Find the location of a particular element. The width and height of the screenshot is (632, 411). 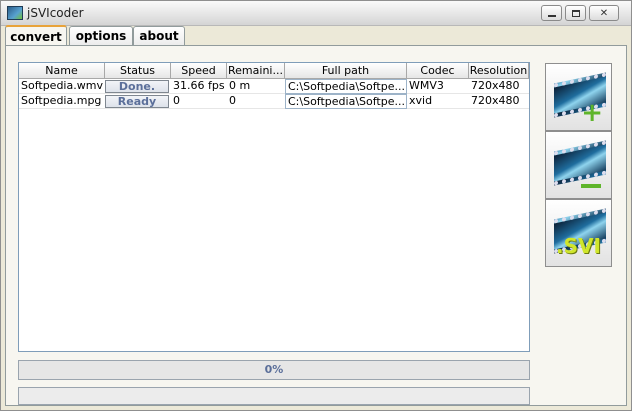

column-header-speed: Speed is located at coordinates (199, 71).